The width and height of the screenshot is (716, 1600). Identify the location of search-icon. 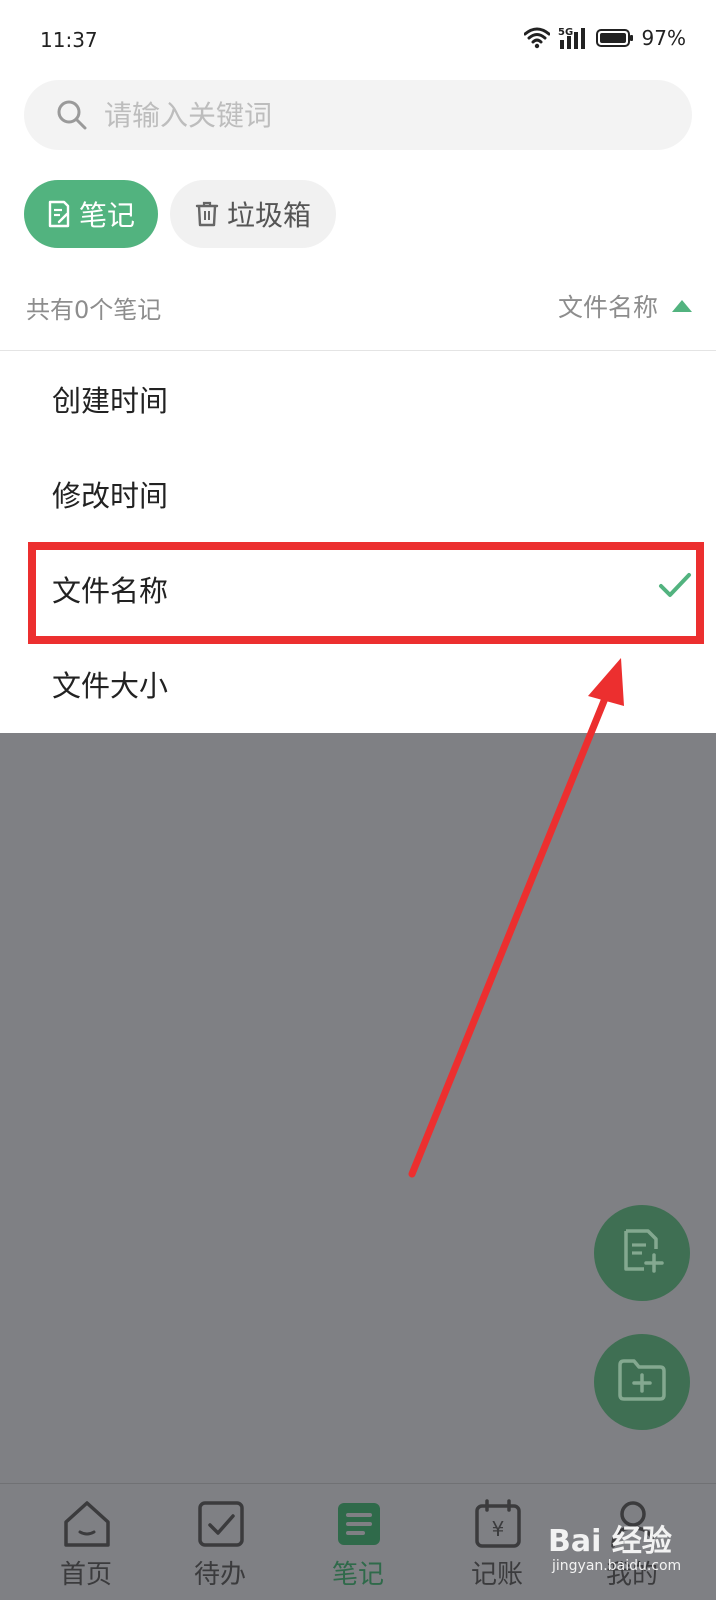
(72, 115).